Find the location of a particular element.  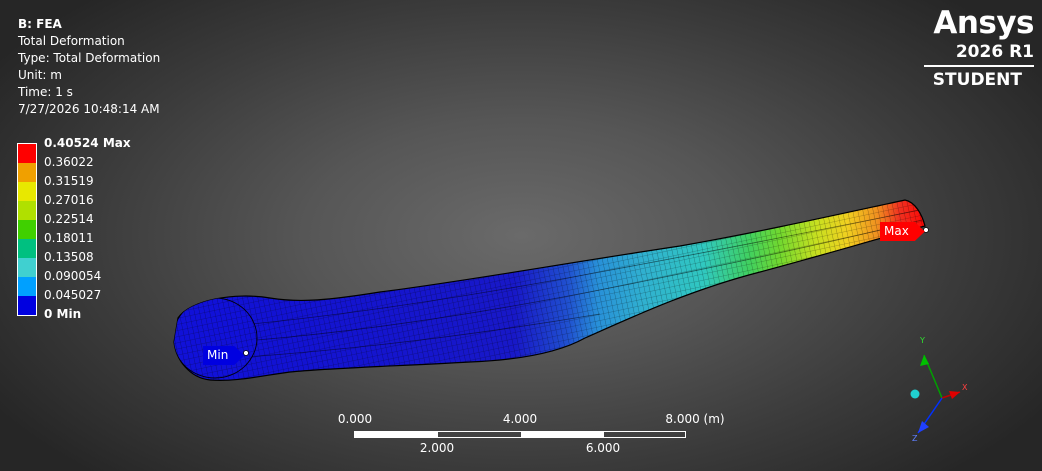

analysis-title: B: FEA is located at coordinates (40, 24).